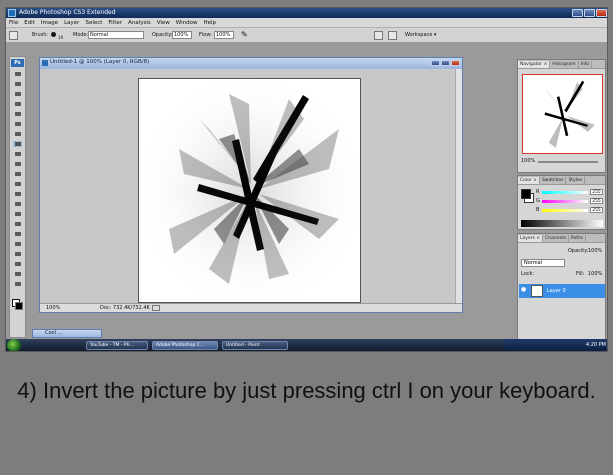  Describe the element at coordinates (81, 35) in the screenshot. I see `mode-label: Mode:` at that location.